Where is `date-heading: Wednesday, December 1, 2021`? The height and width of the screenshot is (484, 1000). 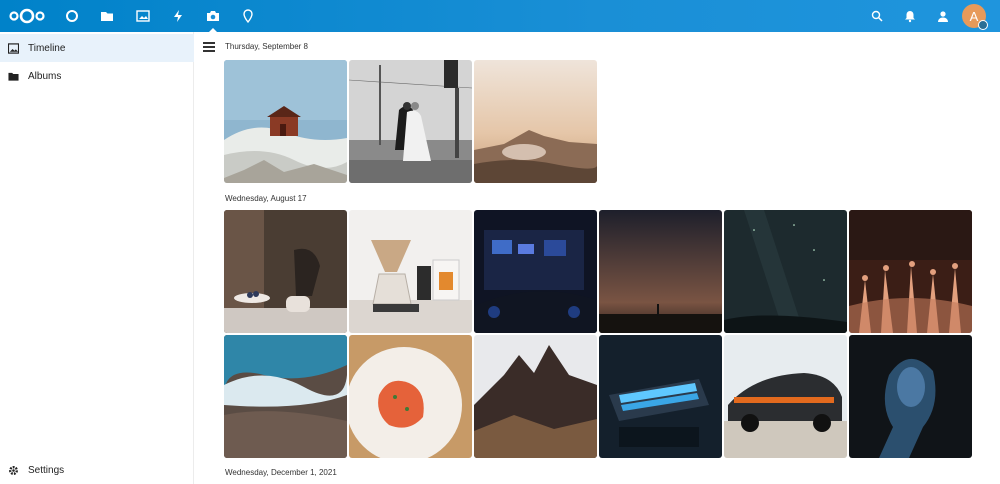 date-heading: Wednesday, December 1, 2021 is located at coordinates (281, 472).